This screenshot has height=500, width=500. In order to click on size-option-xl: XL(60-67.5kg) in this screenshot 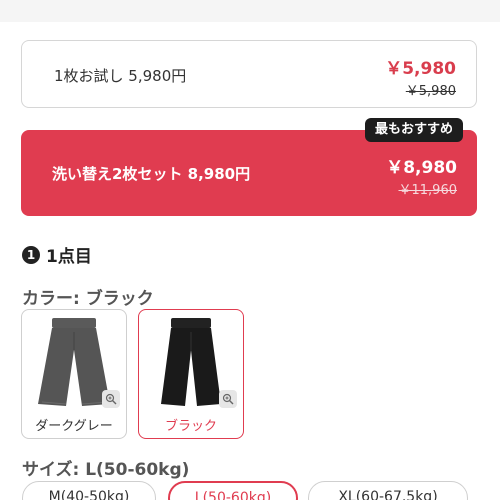, I will do `click(388, 490)`.